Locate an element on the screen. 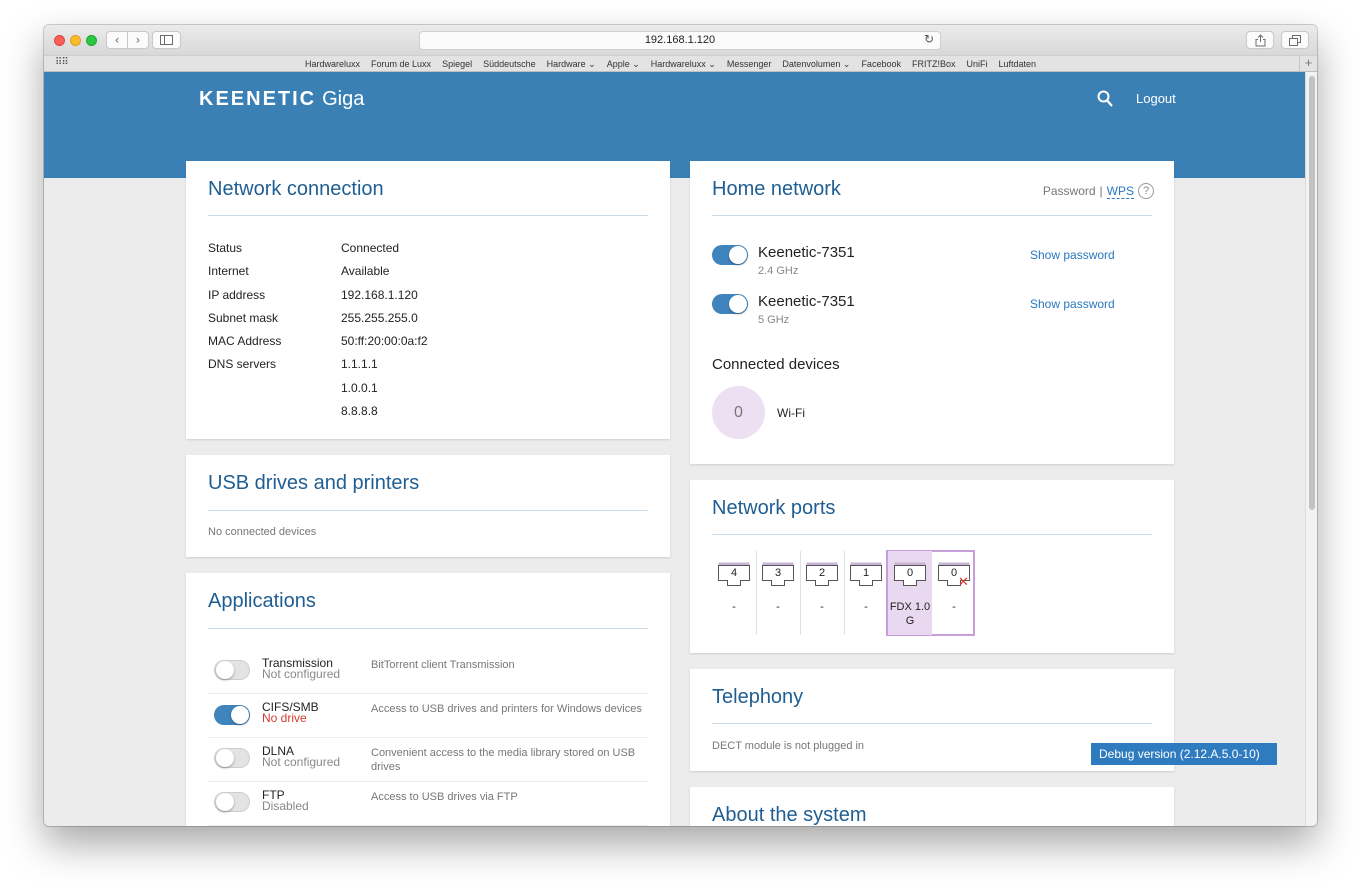 The image size is (1360, 889). network-ports-card: Network ports 4-3-2-1-0 FDX 1.0 G 0- ✕ is located at coordinates (932, 566).